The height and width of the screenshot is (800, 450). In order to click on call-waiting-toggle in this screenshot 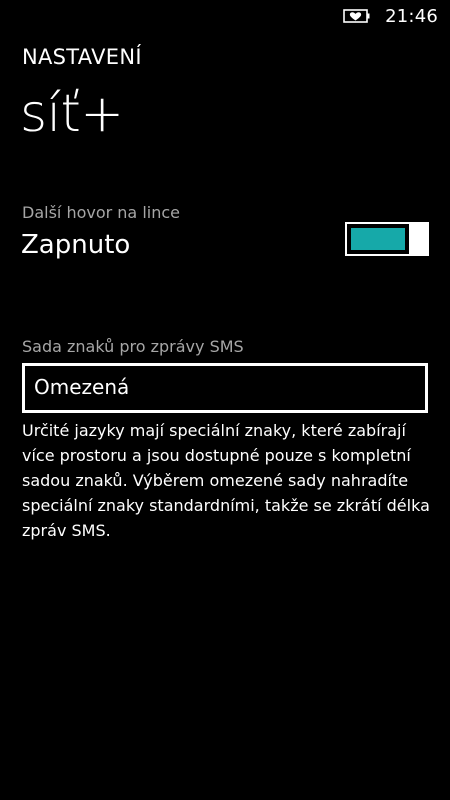, I will do `click(387, 239)`.